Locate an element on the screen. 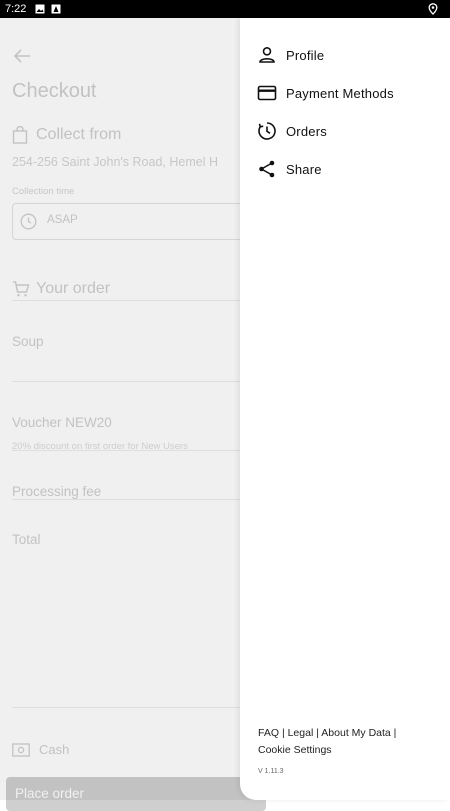 The width and height of the screenshot is (450, 811). menu-item-label: Profile is located at coordinates (305, 55).